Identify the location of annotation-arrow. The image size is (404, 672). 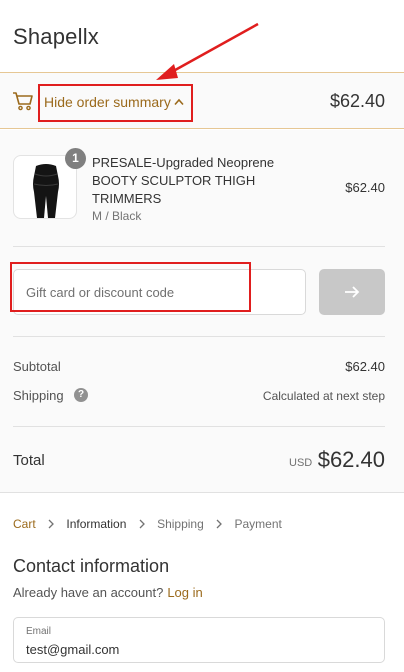
(207, 51).